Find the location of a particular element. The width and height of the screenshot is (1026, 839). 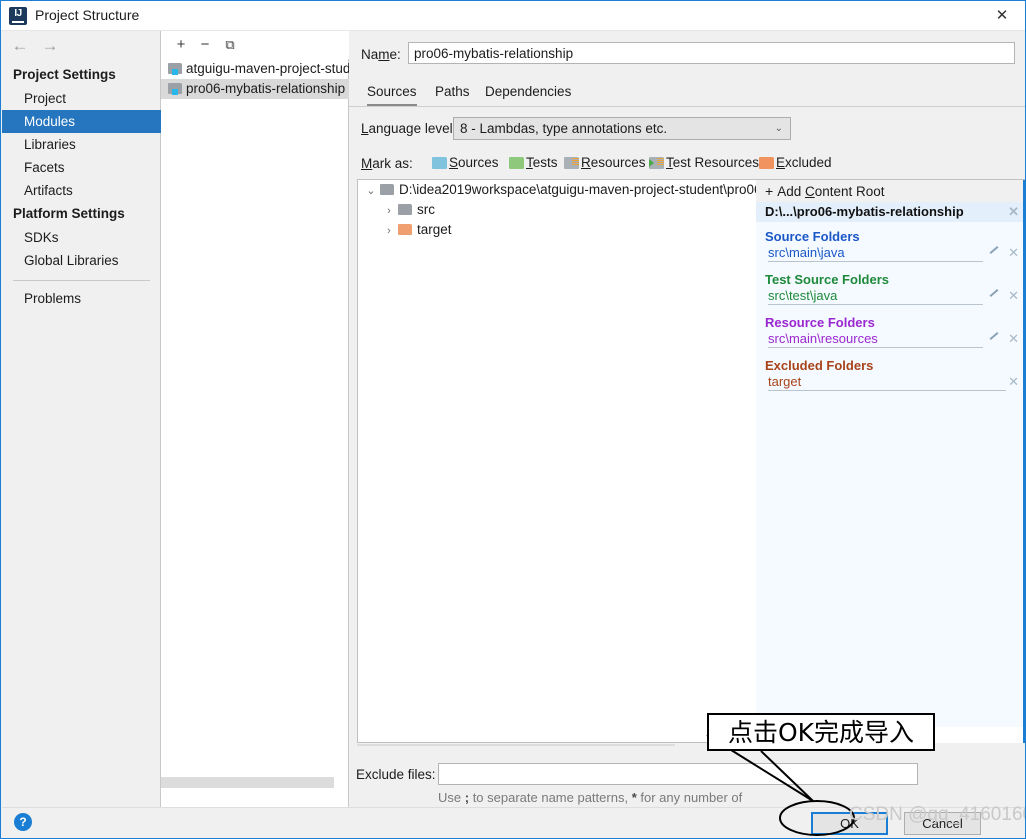

remove-content-root-icon: ✕ is located at coordinates (1013, 212).